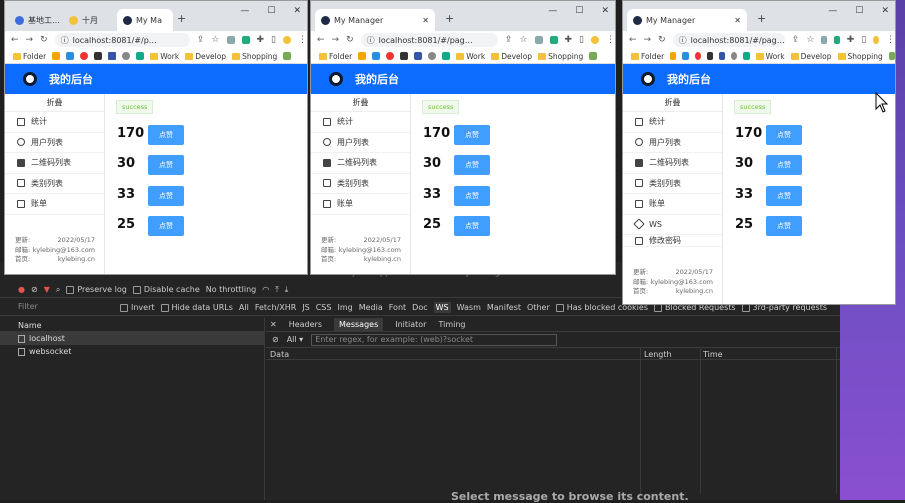 Image resolution: width=905 pixels, height=503 pixels. What do you see at coordinates (371, 307) in the screenshot?
I see `type-media: Media` at bounding box center [371, 307].